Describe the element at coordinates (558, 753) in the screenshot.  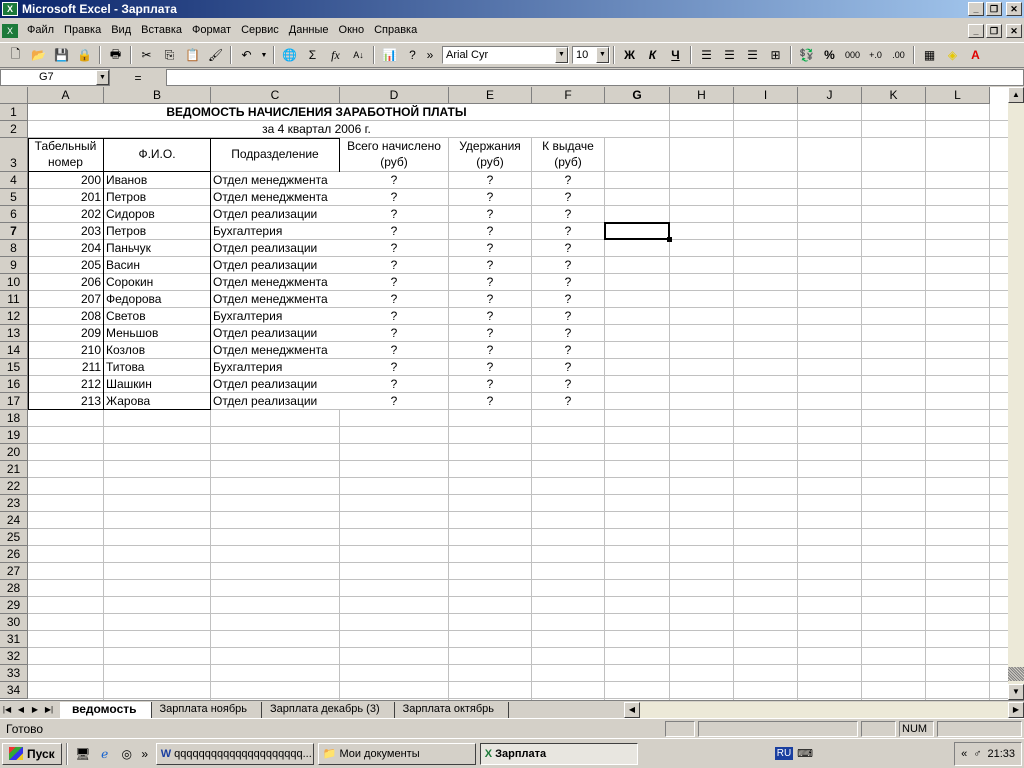
I see `task-excel: X Зарплата` at that location.